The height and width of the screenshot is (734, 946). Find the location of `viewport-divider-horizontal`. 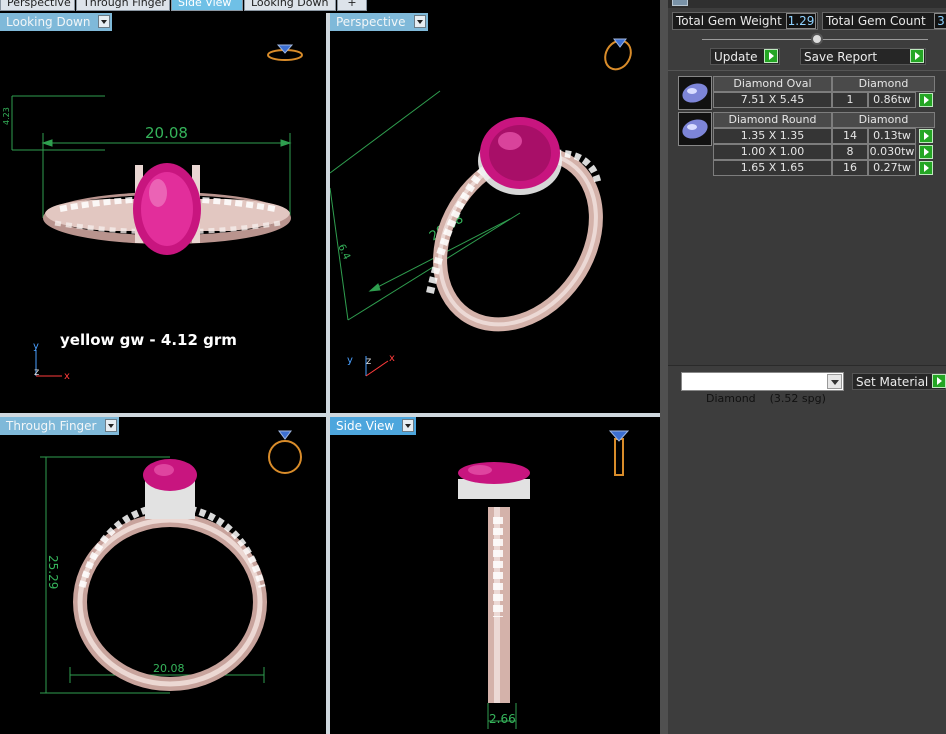

viewport-divider-horizontal is located at coordinates (330, 415).